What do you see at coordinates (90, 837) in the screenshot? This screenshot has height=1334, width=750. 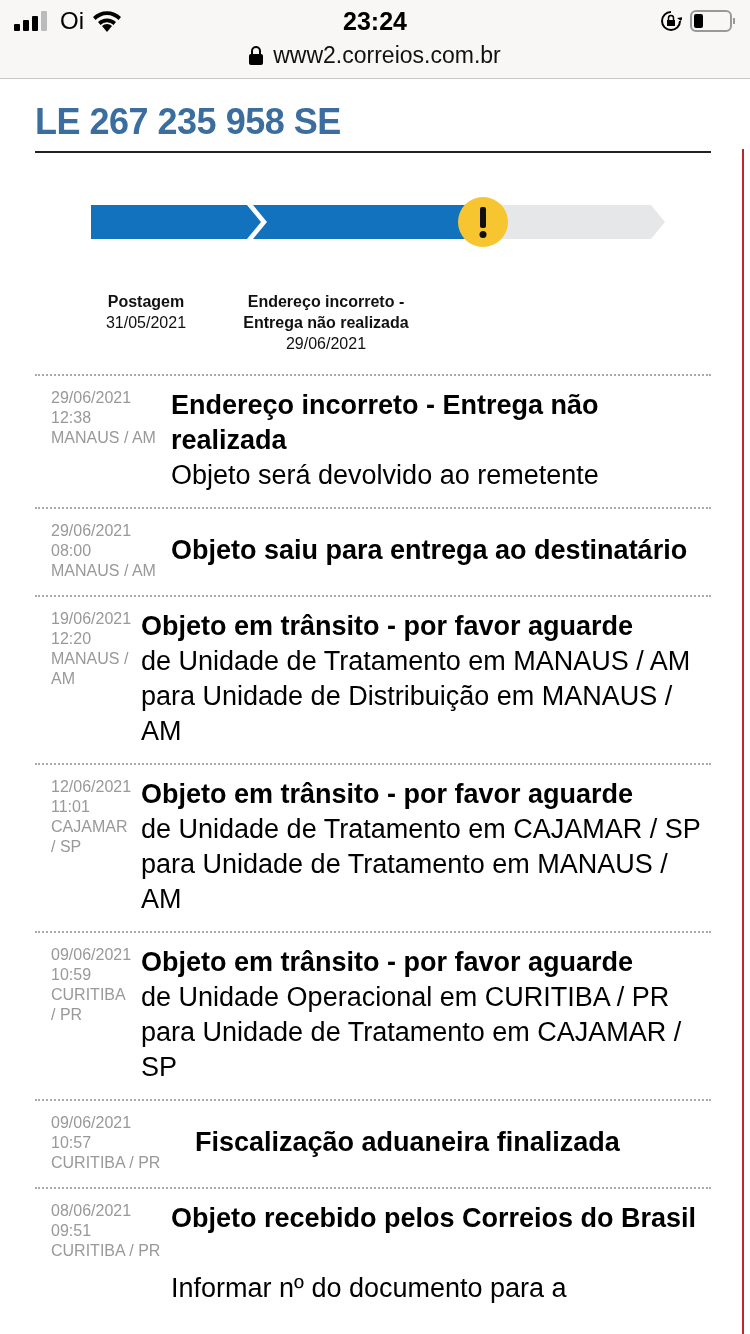 I see `event-place: CAJAMAR / SP` at bounding box center [90, 837].